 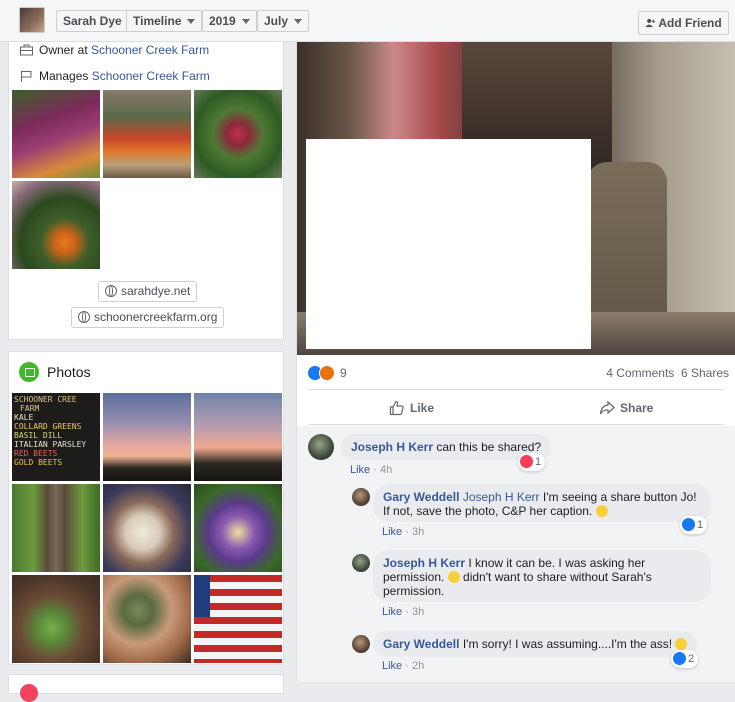 I want to click on profile-name: Sarah Dye, so click(x=92, y=21).